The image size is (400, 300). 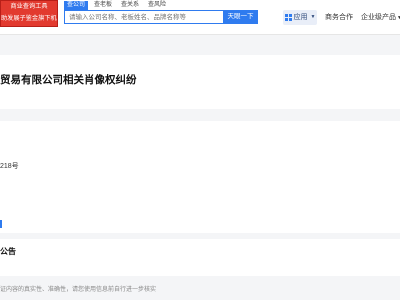 I want to click on search-type-tabs: 查公司 查老板 查关系 查风险, so click(x=116, y=5).